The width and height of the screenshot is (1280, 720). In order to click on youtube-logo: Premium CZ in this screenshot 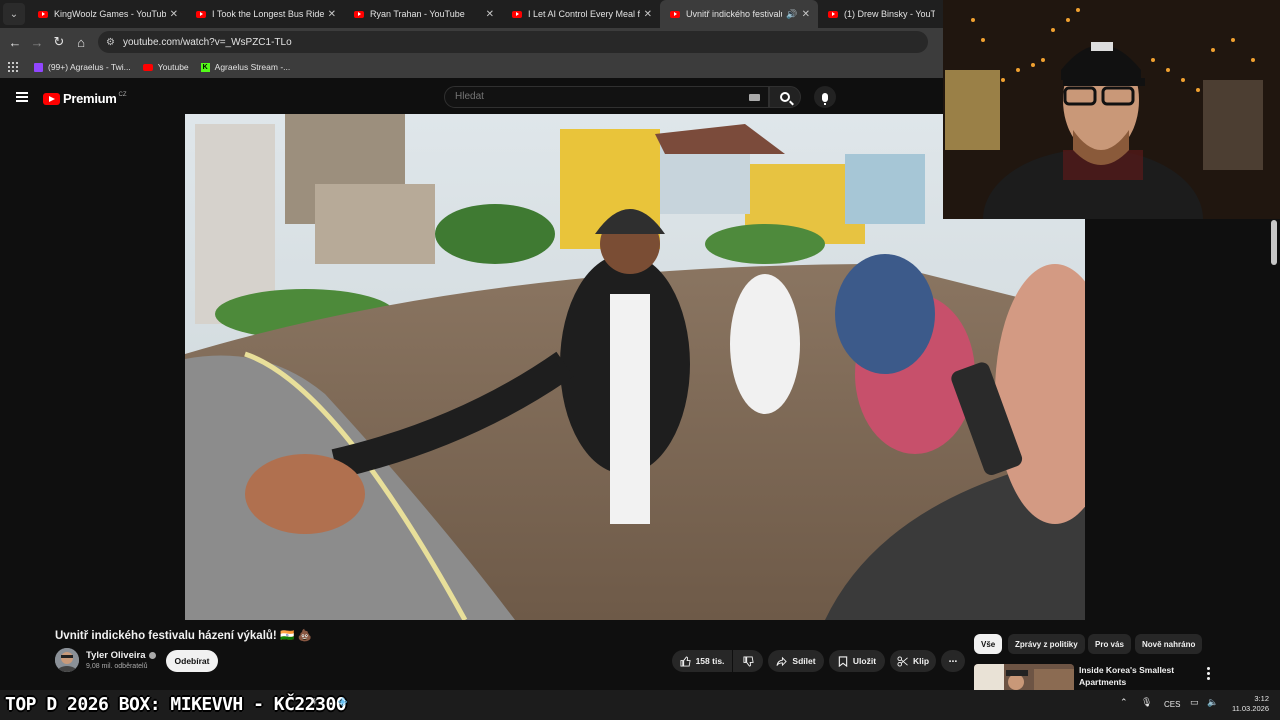, I will do `click(85, 98)`.